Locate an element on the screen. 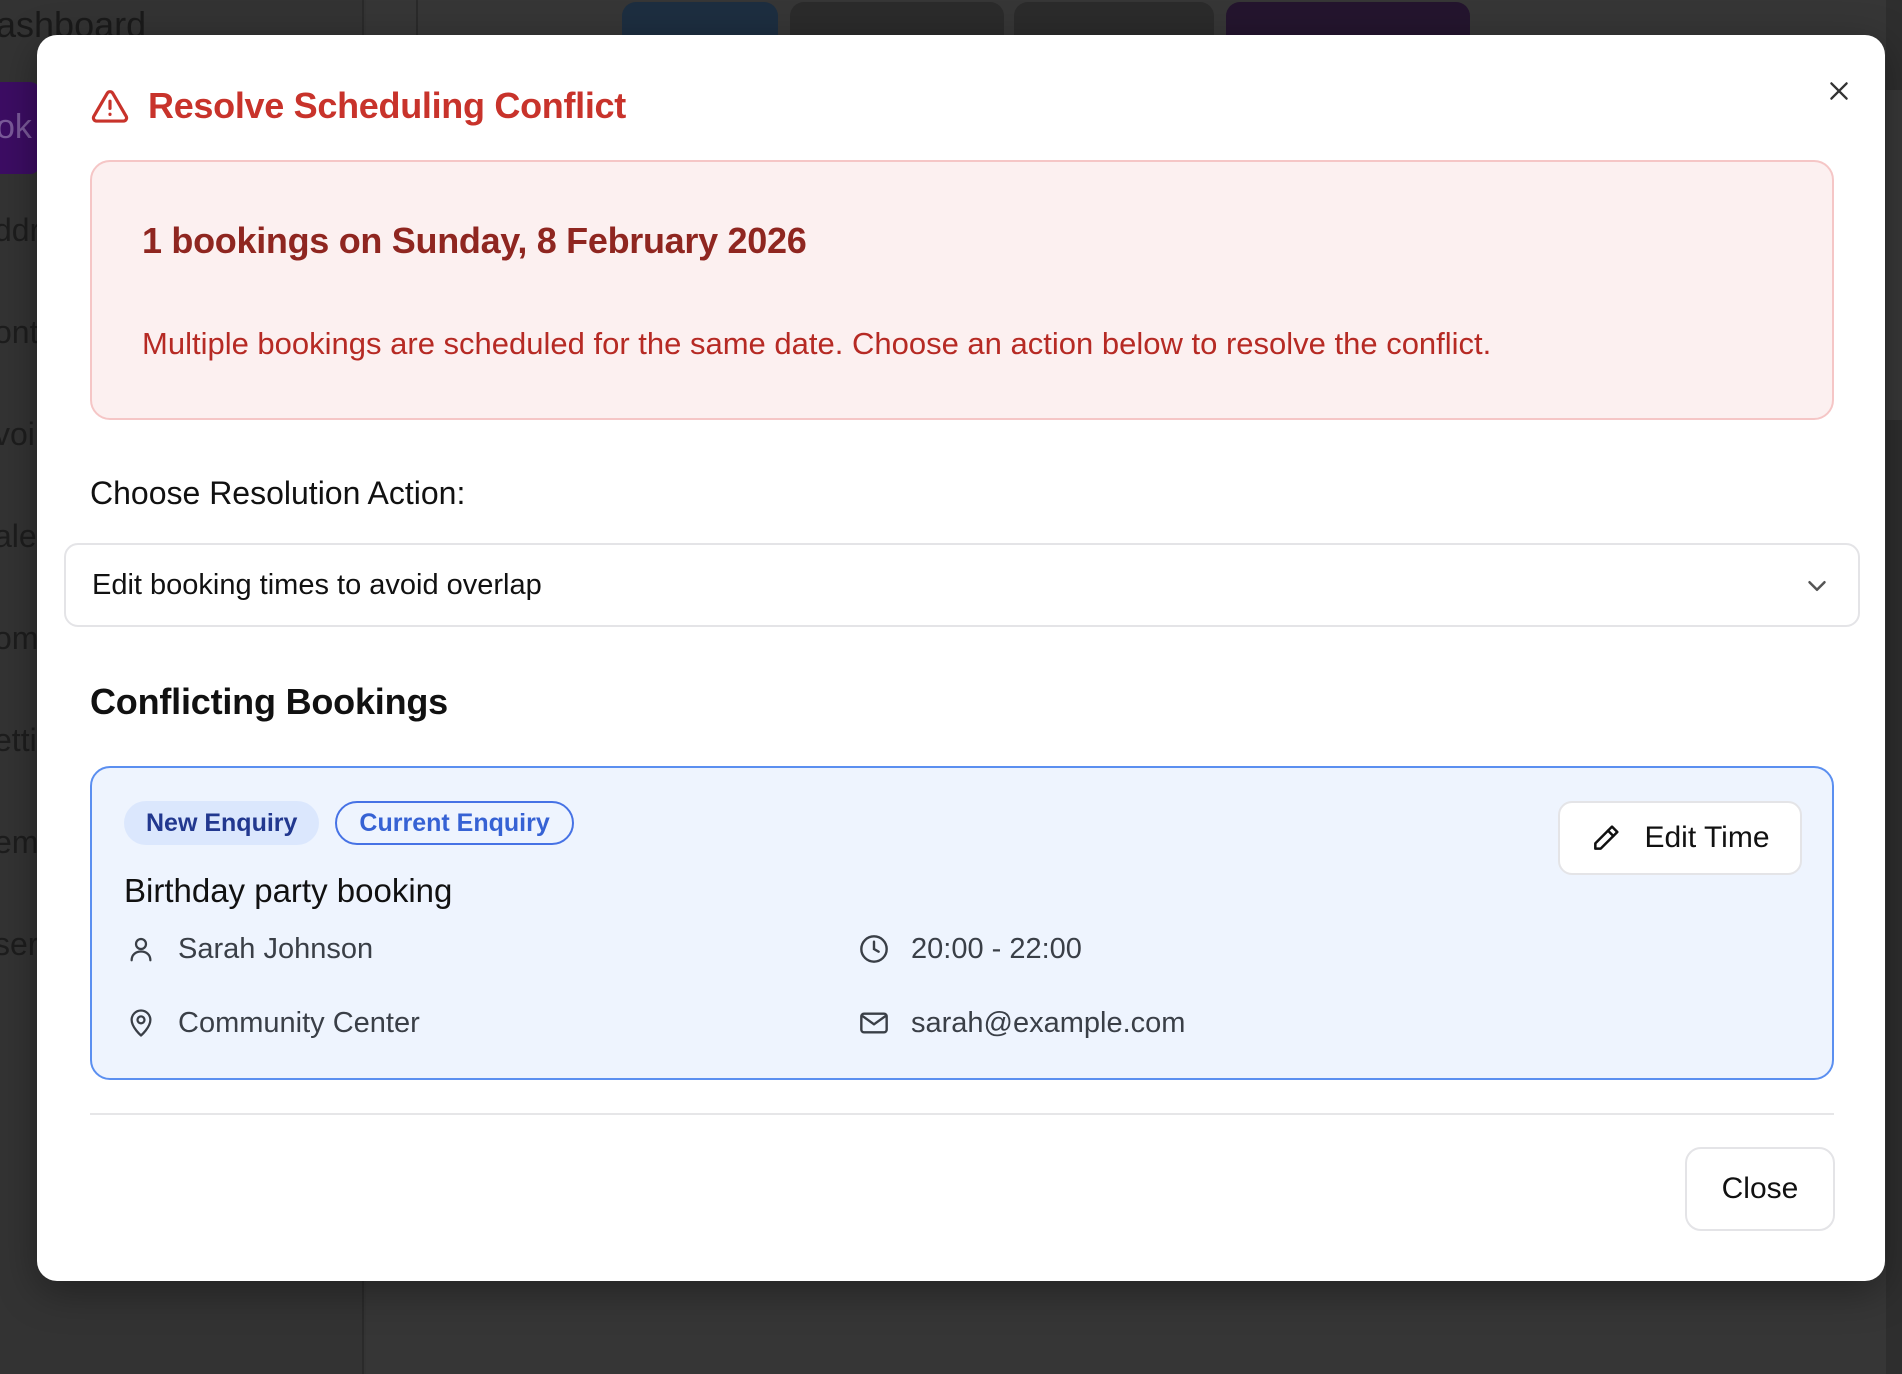 The image size is (1902, 1374). resolution-action-label: Choose Resolution Action: is located at coordinates (278, 493).